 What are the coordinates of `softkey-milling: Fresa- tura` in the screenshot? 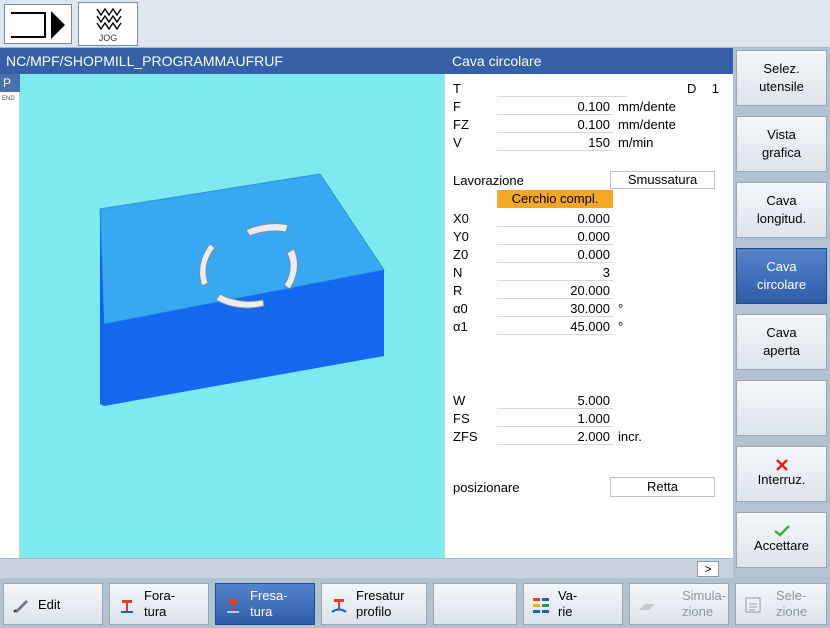 It's located at (265, 604).